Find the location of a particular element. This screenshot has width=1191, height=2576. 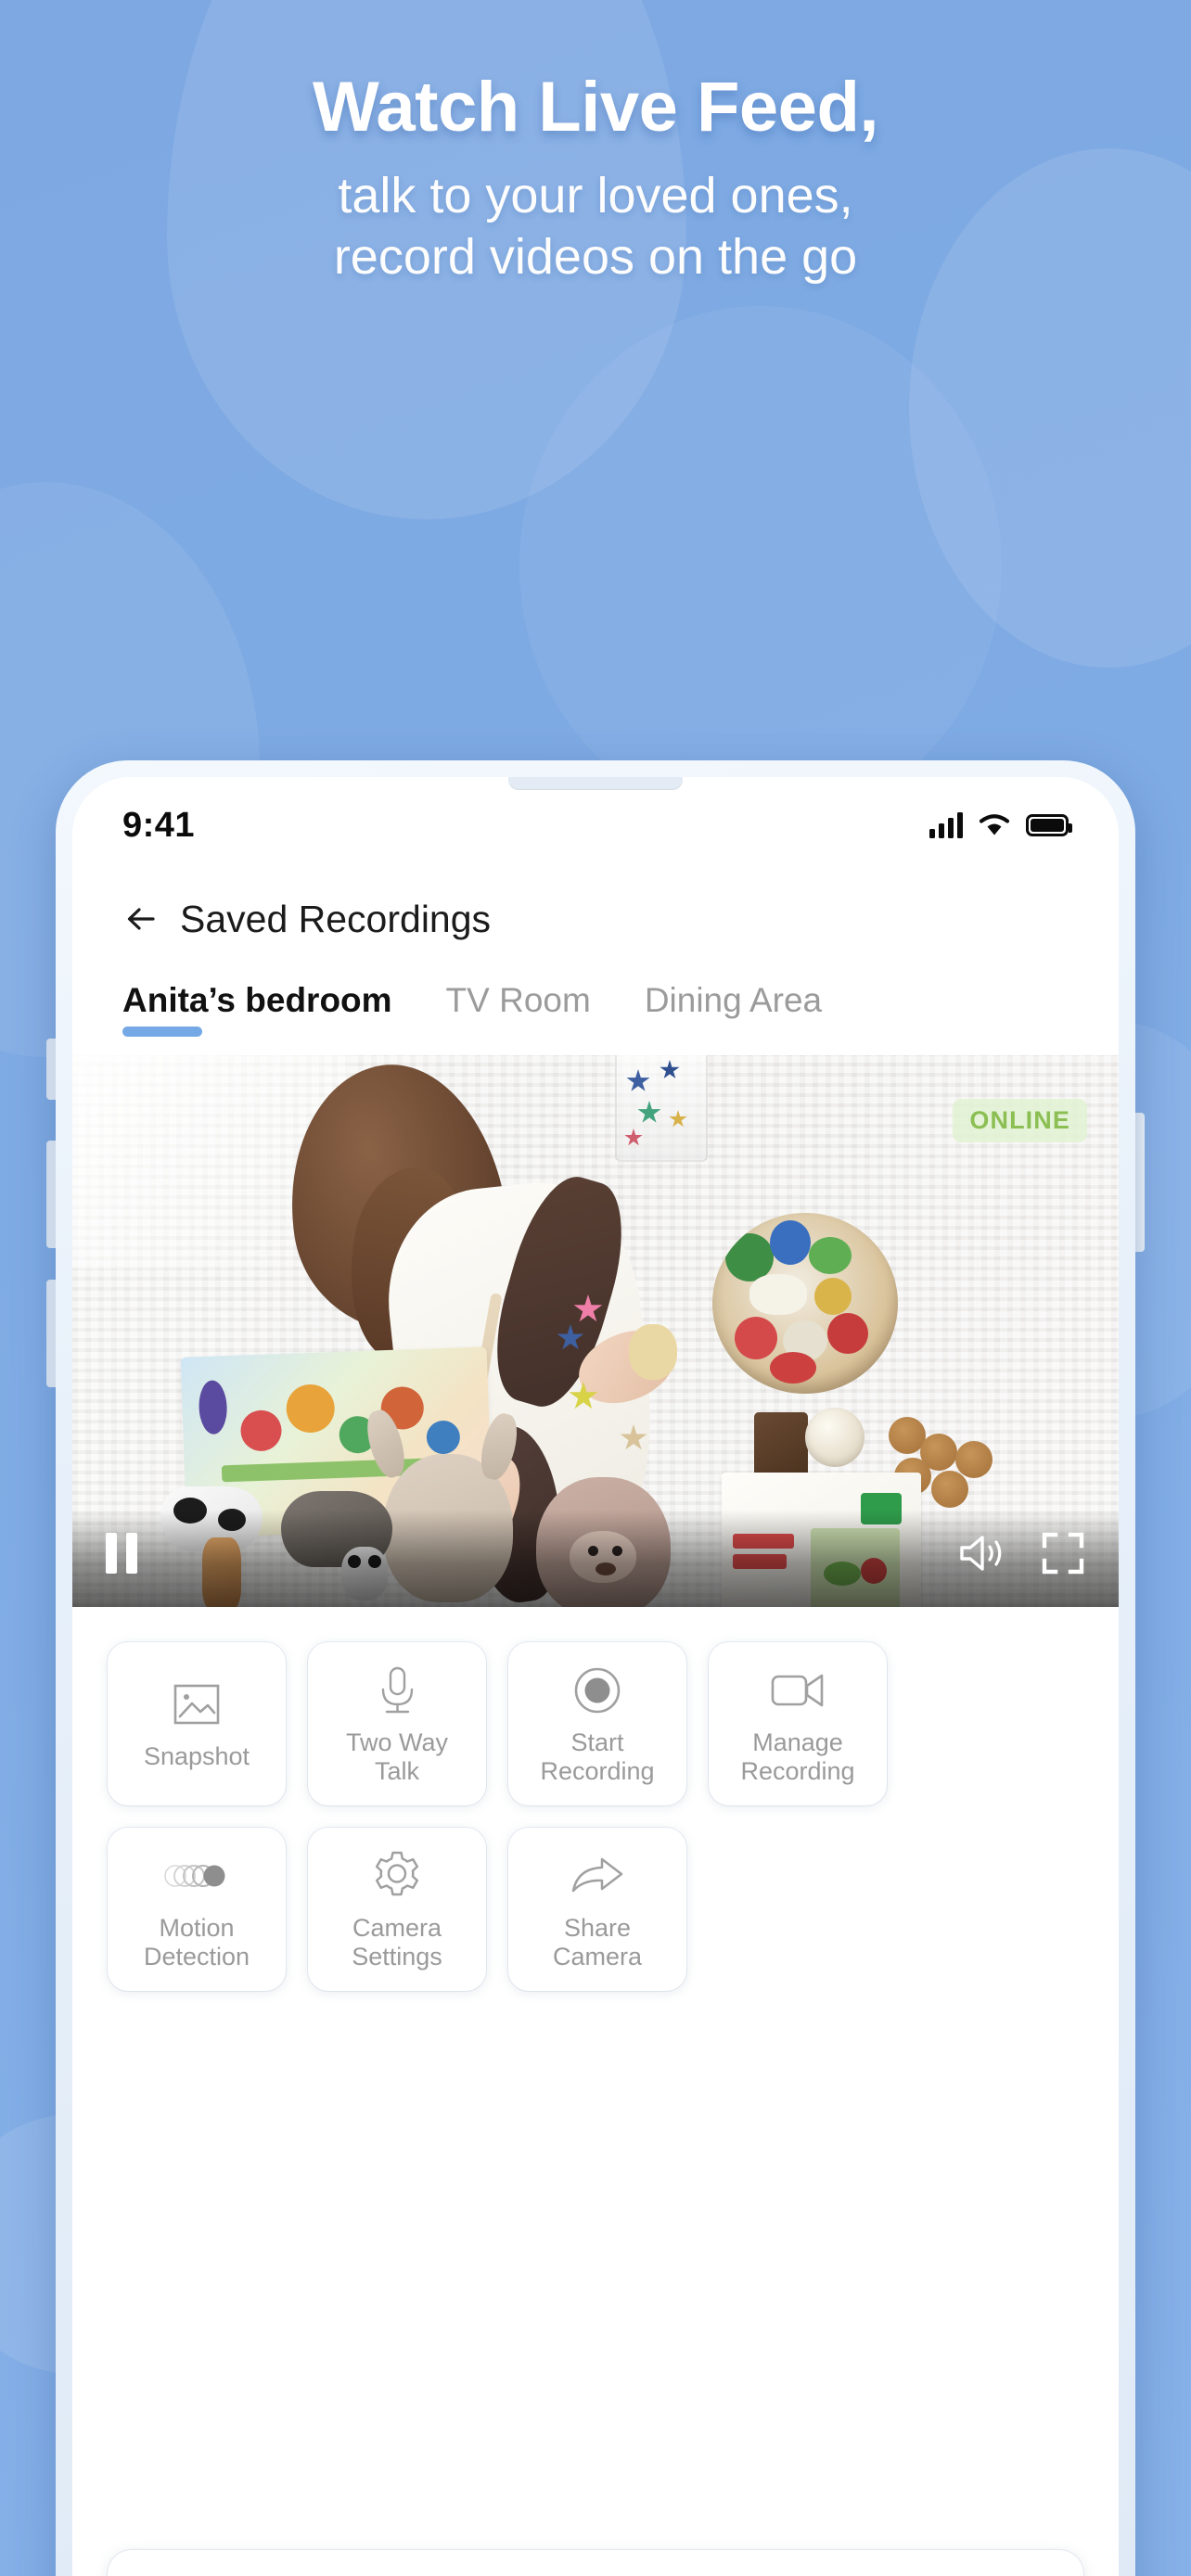

share-camera-button: Share Camera is located at coordinates (597, 1910).